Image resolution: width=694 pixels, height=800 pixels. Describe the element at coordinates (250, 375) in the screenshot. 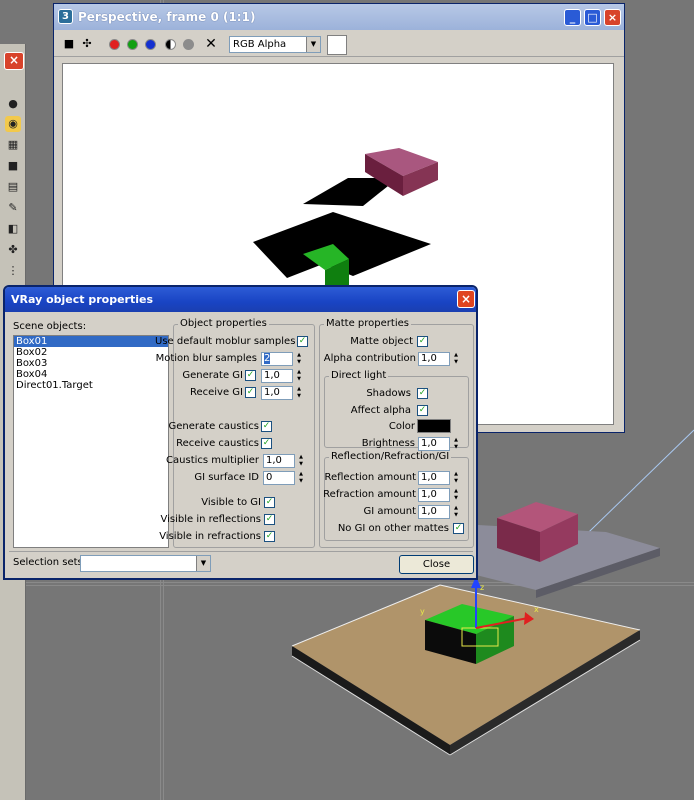

I see `generate-gi-checkbox: ✓` at that location.